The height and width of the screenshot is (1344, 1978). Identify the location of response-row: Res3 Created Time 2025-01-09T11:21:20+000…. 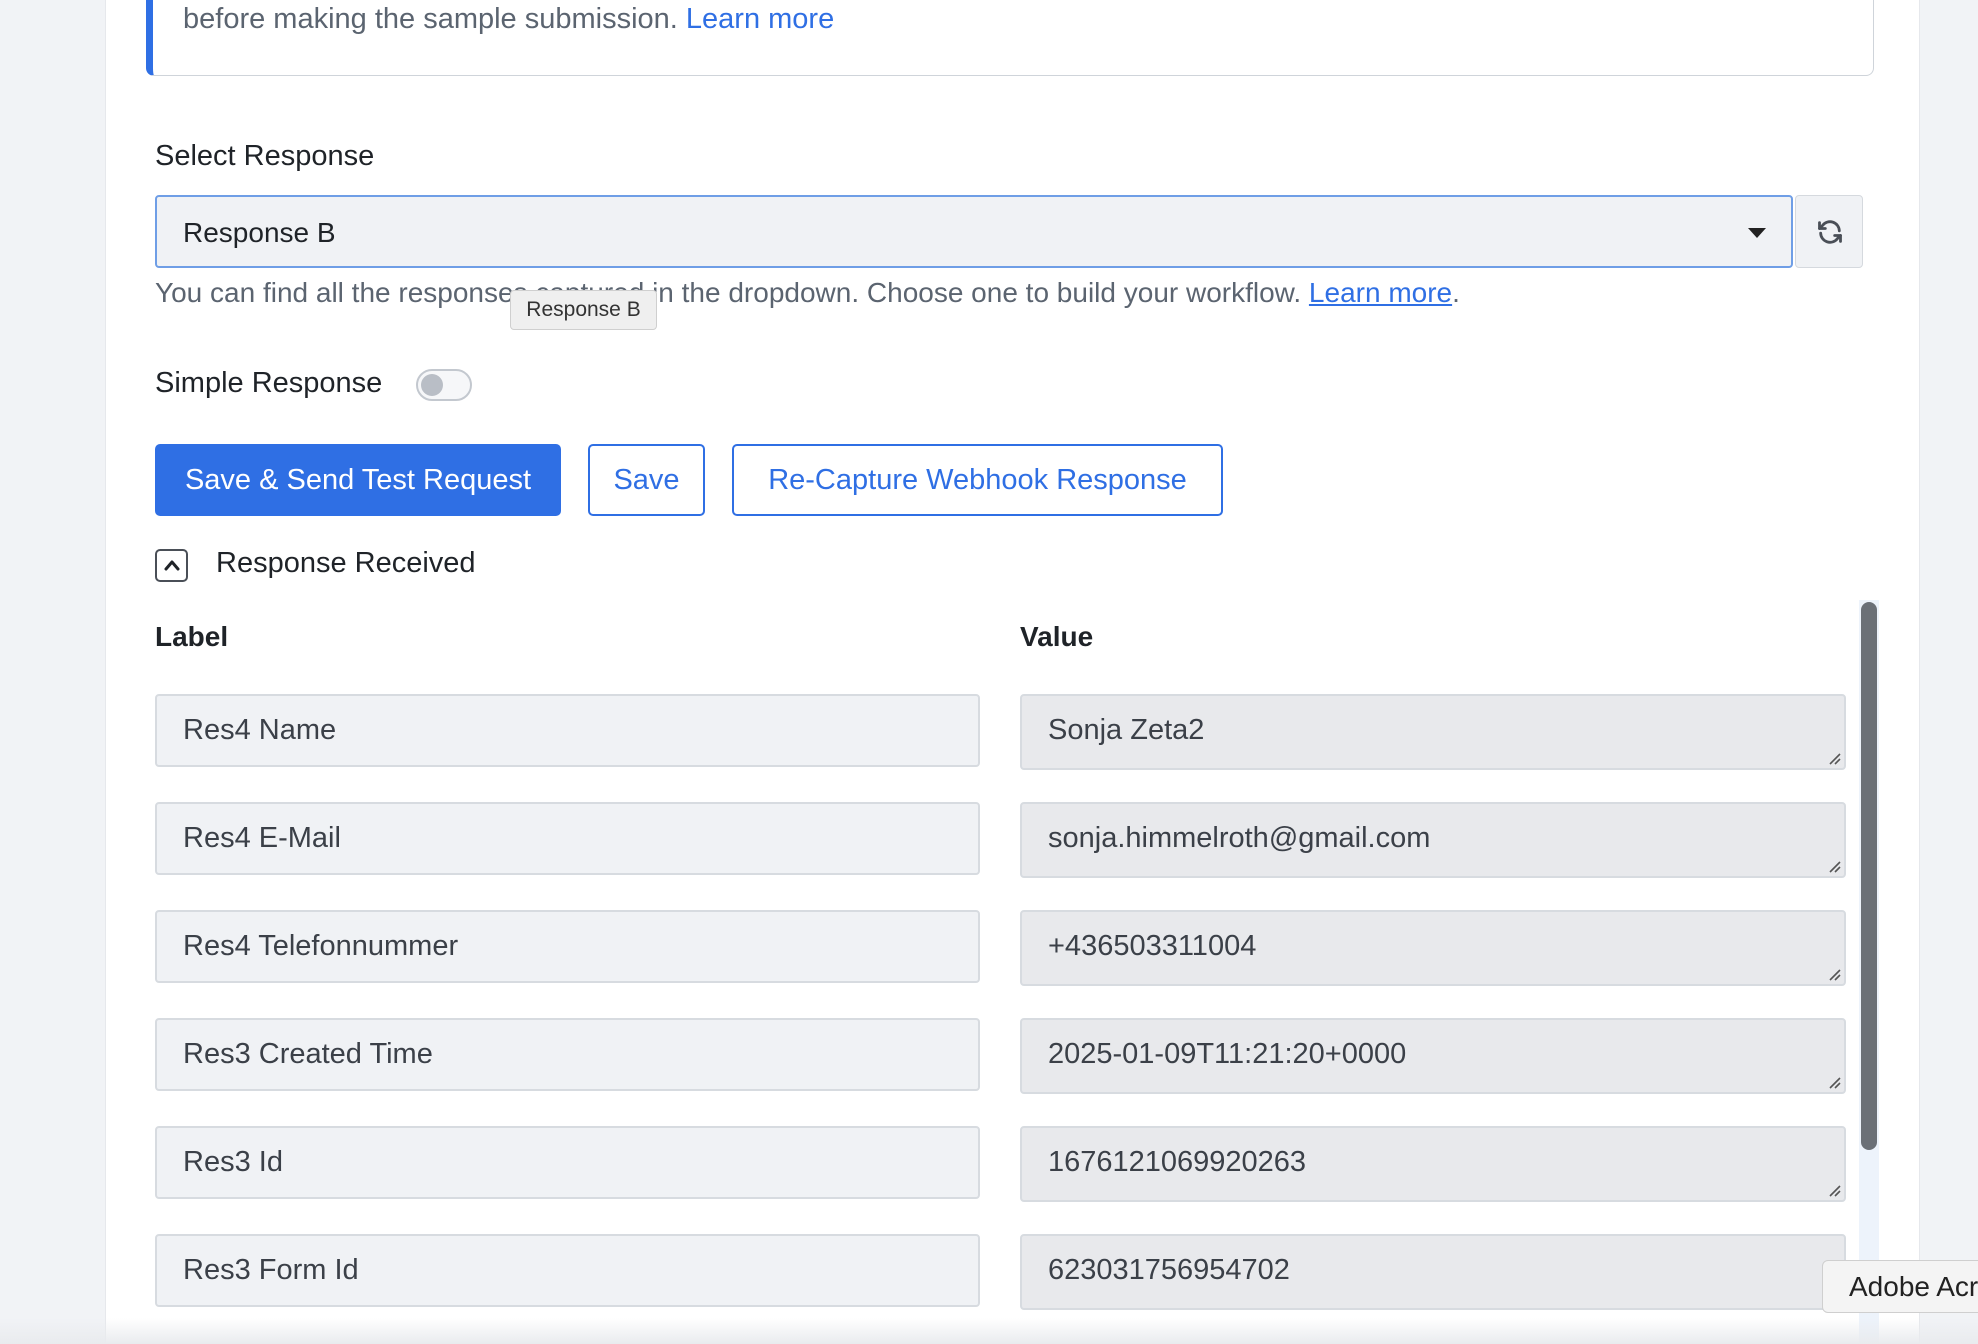
(989, 1056).